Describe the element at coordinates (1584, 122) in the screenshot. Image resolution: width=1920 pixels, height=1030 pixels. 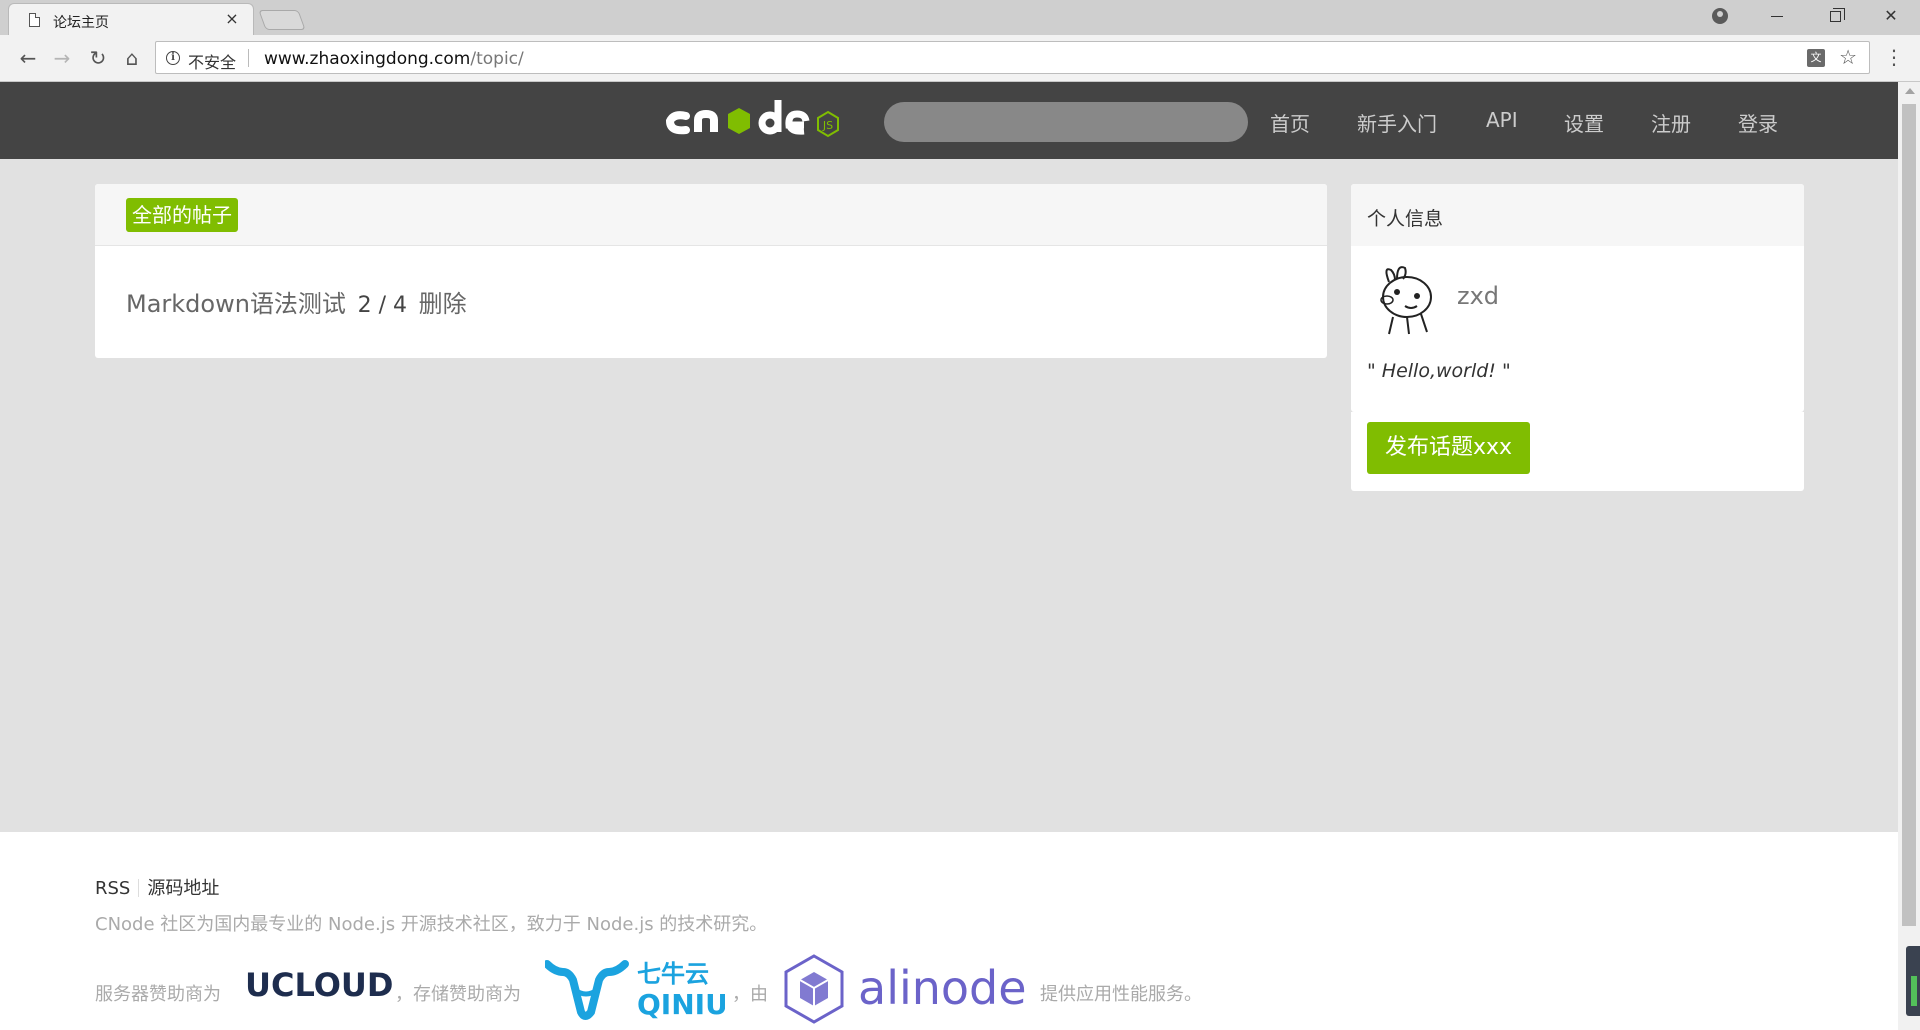
I see `nav-settings-link: 设置` at that location.